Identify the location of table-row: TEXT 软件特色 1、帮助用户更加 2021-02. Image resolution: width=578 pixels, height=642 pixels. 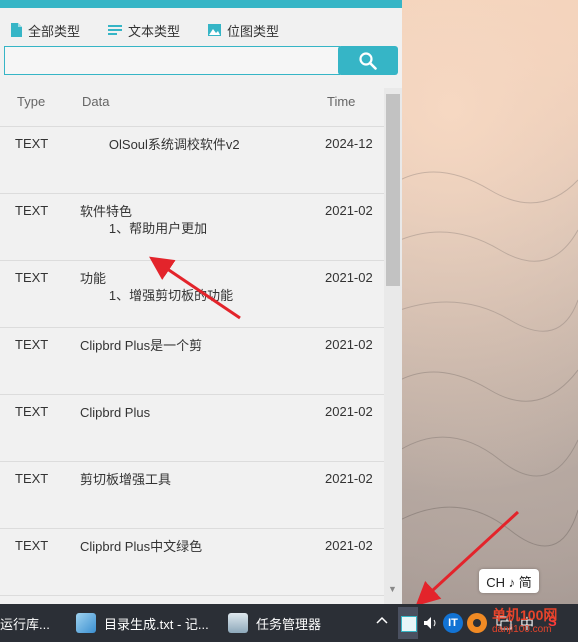
(192, 227).